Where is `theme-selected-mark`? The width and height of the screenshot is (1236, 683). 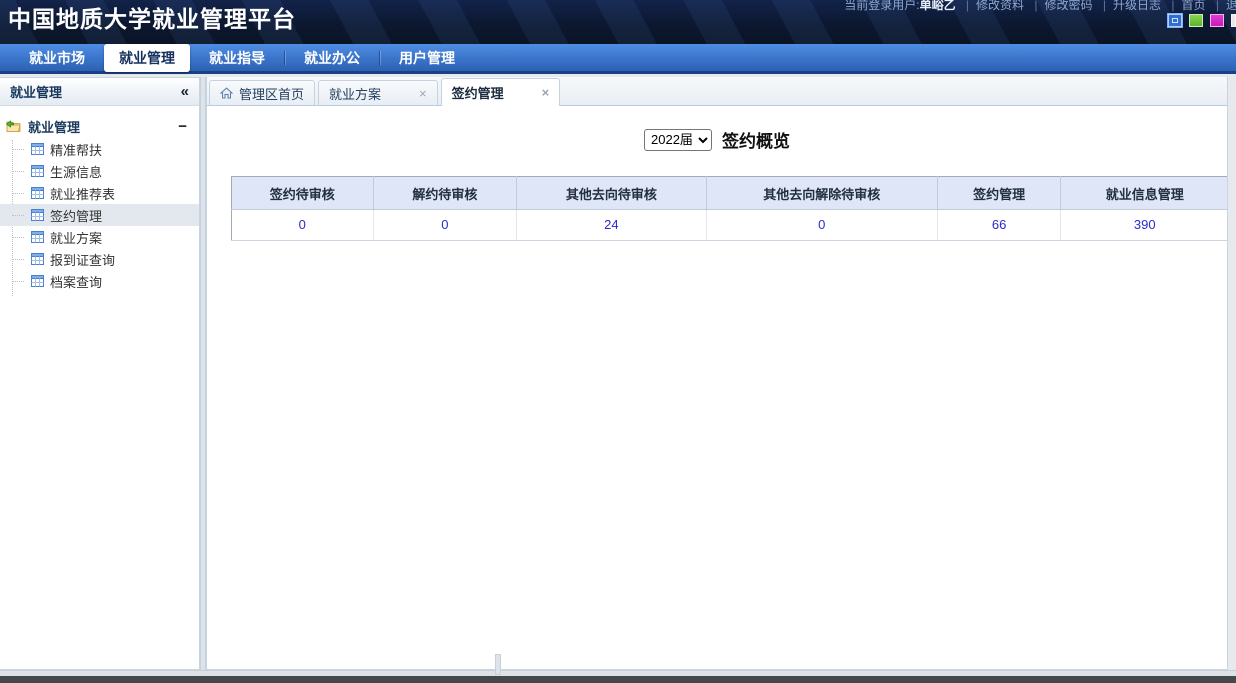
theme-selected-mark is located at coordinates (1175, 20).